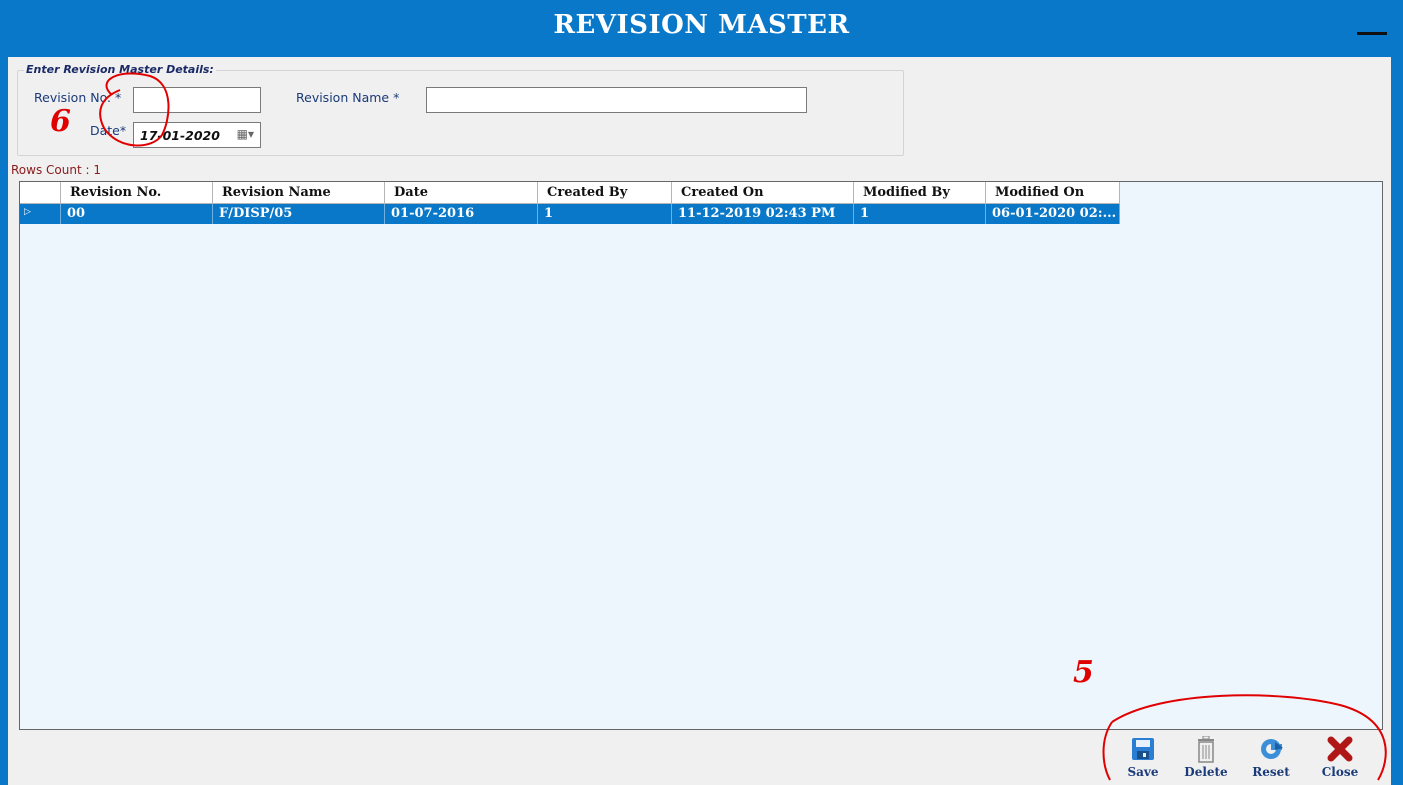 This screenshot has height=785, width=1403. What do you see at coordinates (299, 214) in the screenshot?
I see `cell-revision-name: F/DISP/05` at bounding box center [299, 214].